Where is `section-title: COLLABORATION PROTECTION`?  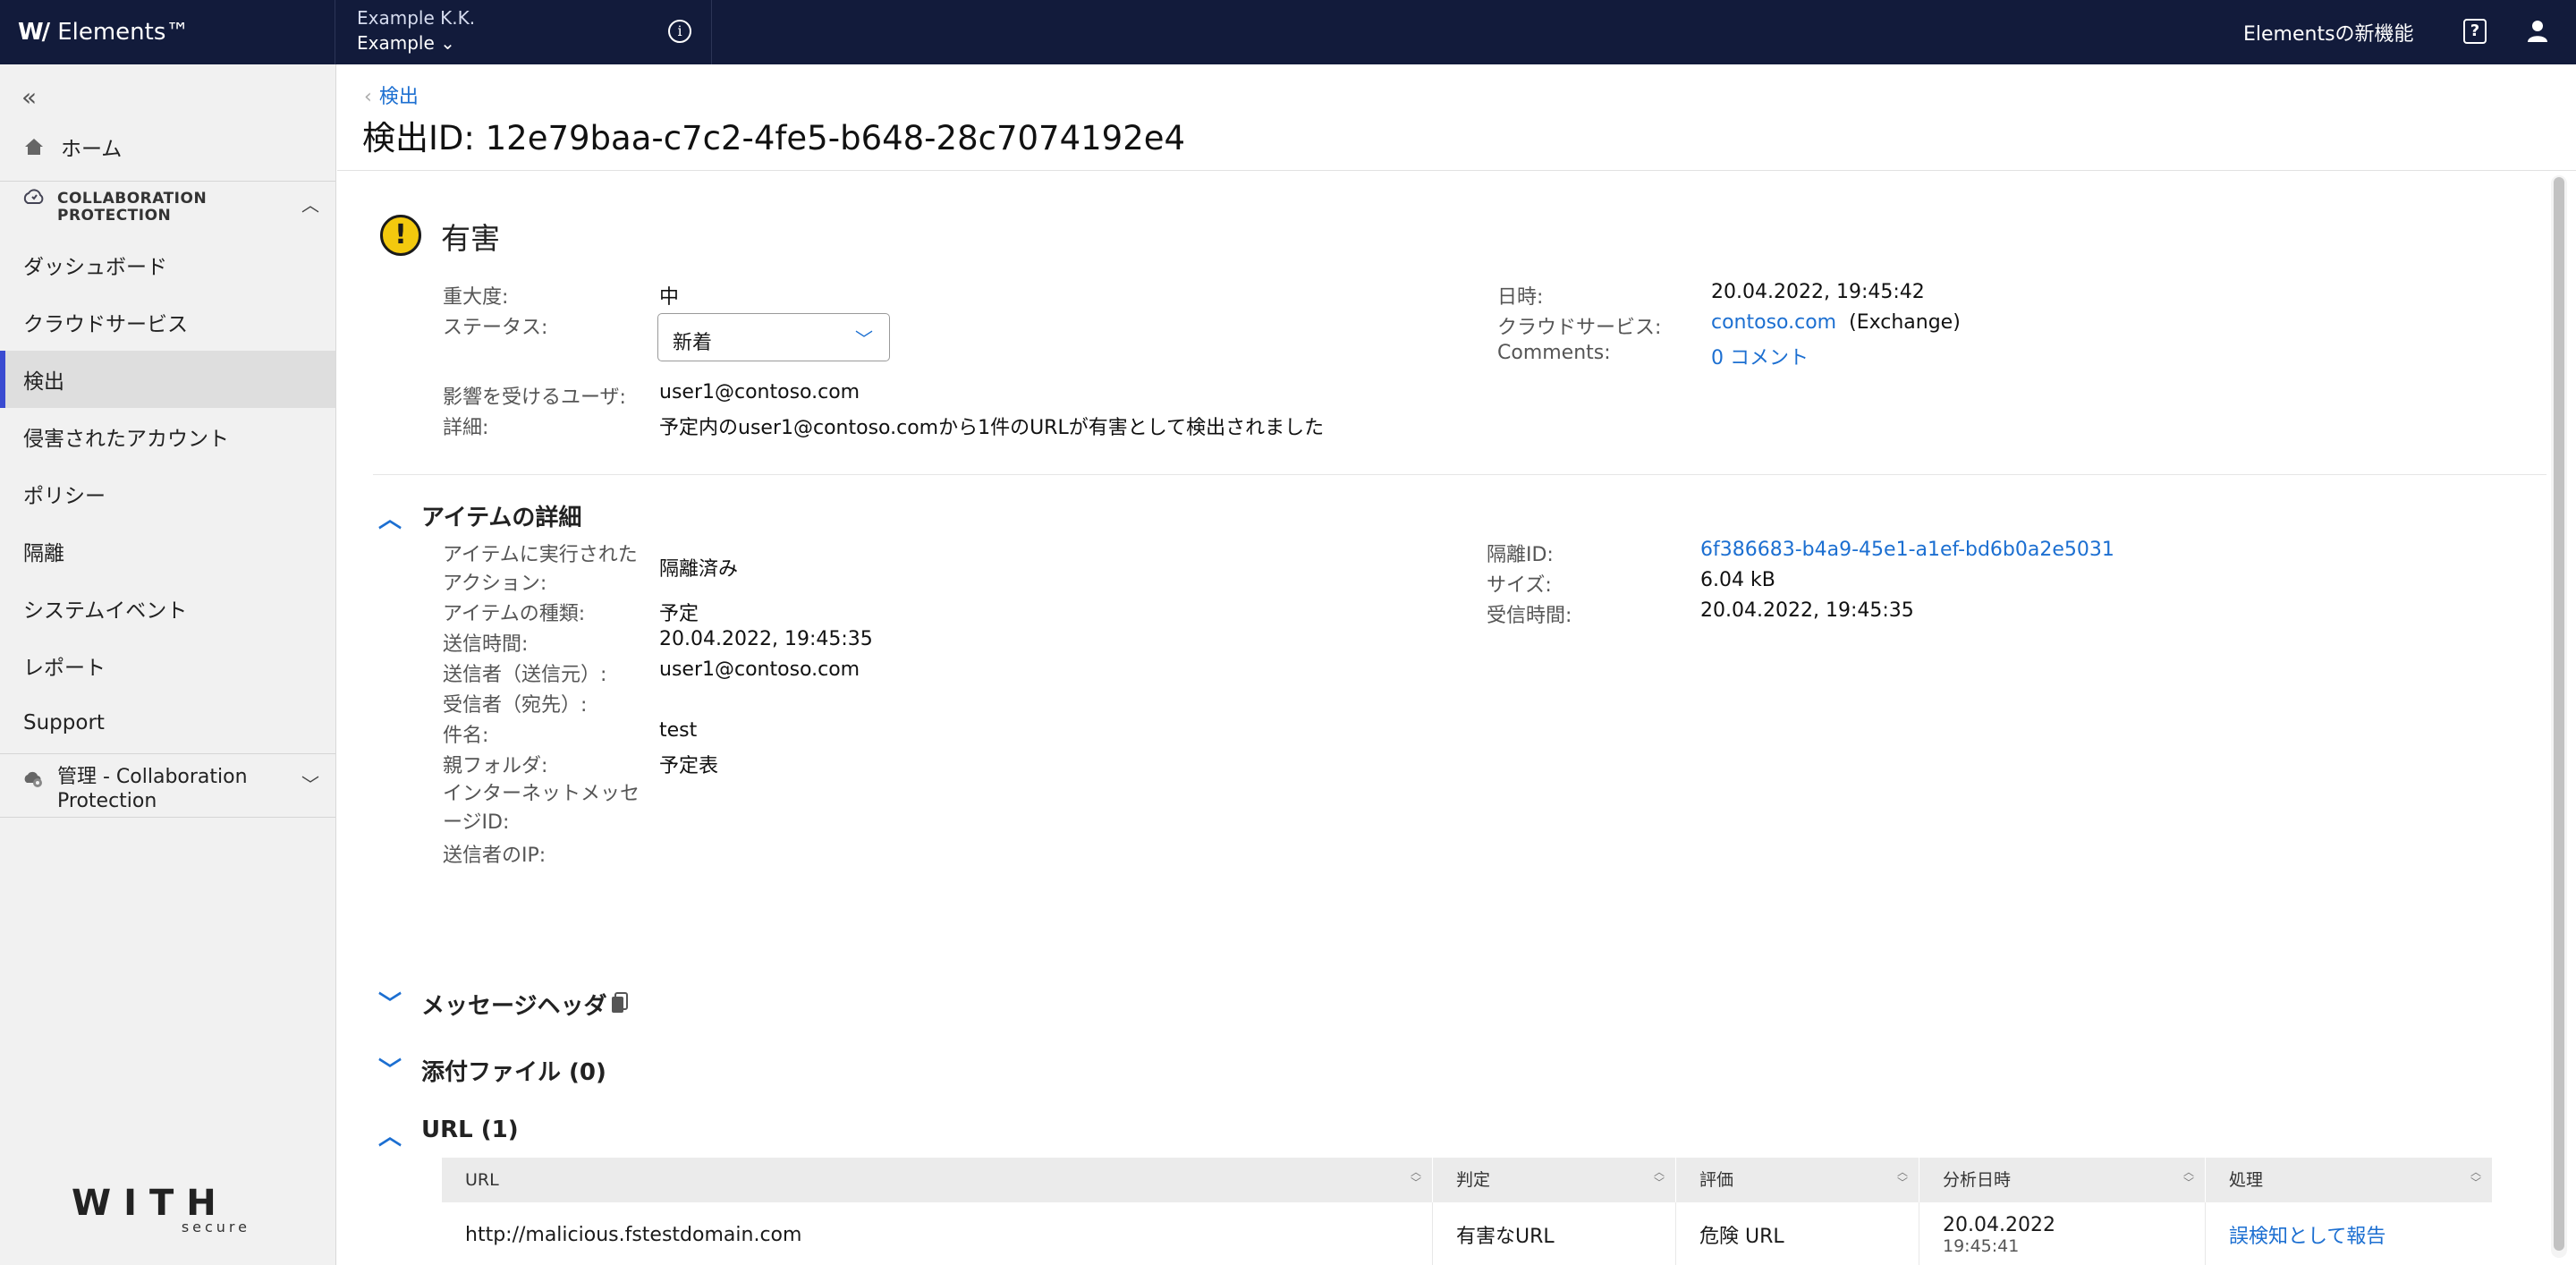 section-title: COLLABORATION PROTECTION is located at coordinates (132, 207).